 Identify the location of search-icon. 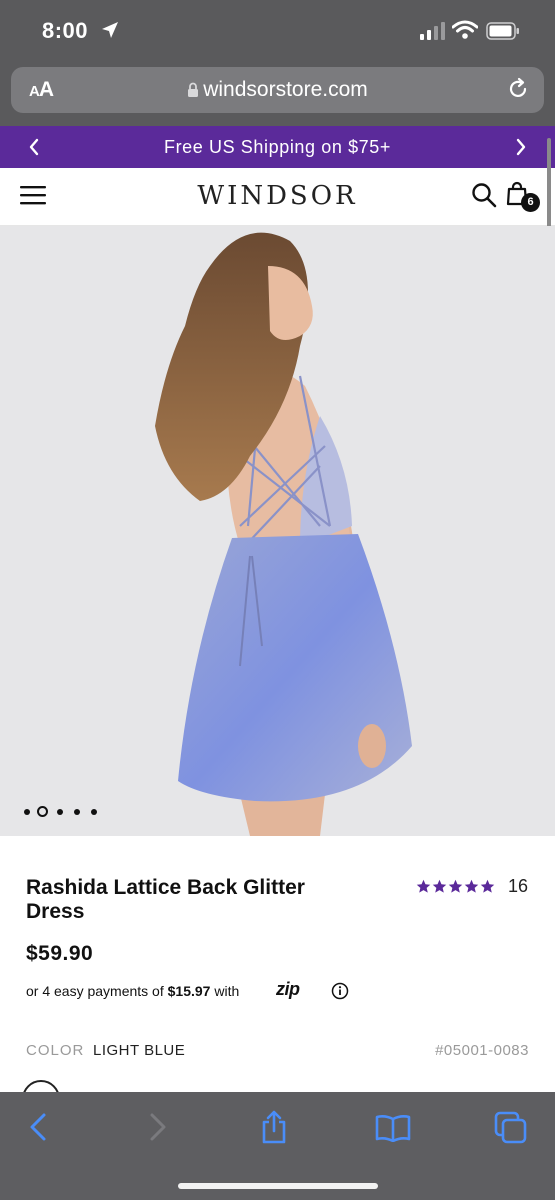
(484, 197).